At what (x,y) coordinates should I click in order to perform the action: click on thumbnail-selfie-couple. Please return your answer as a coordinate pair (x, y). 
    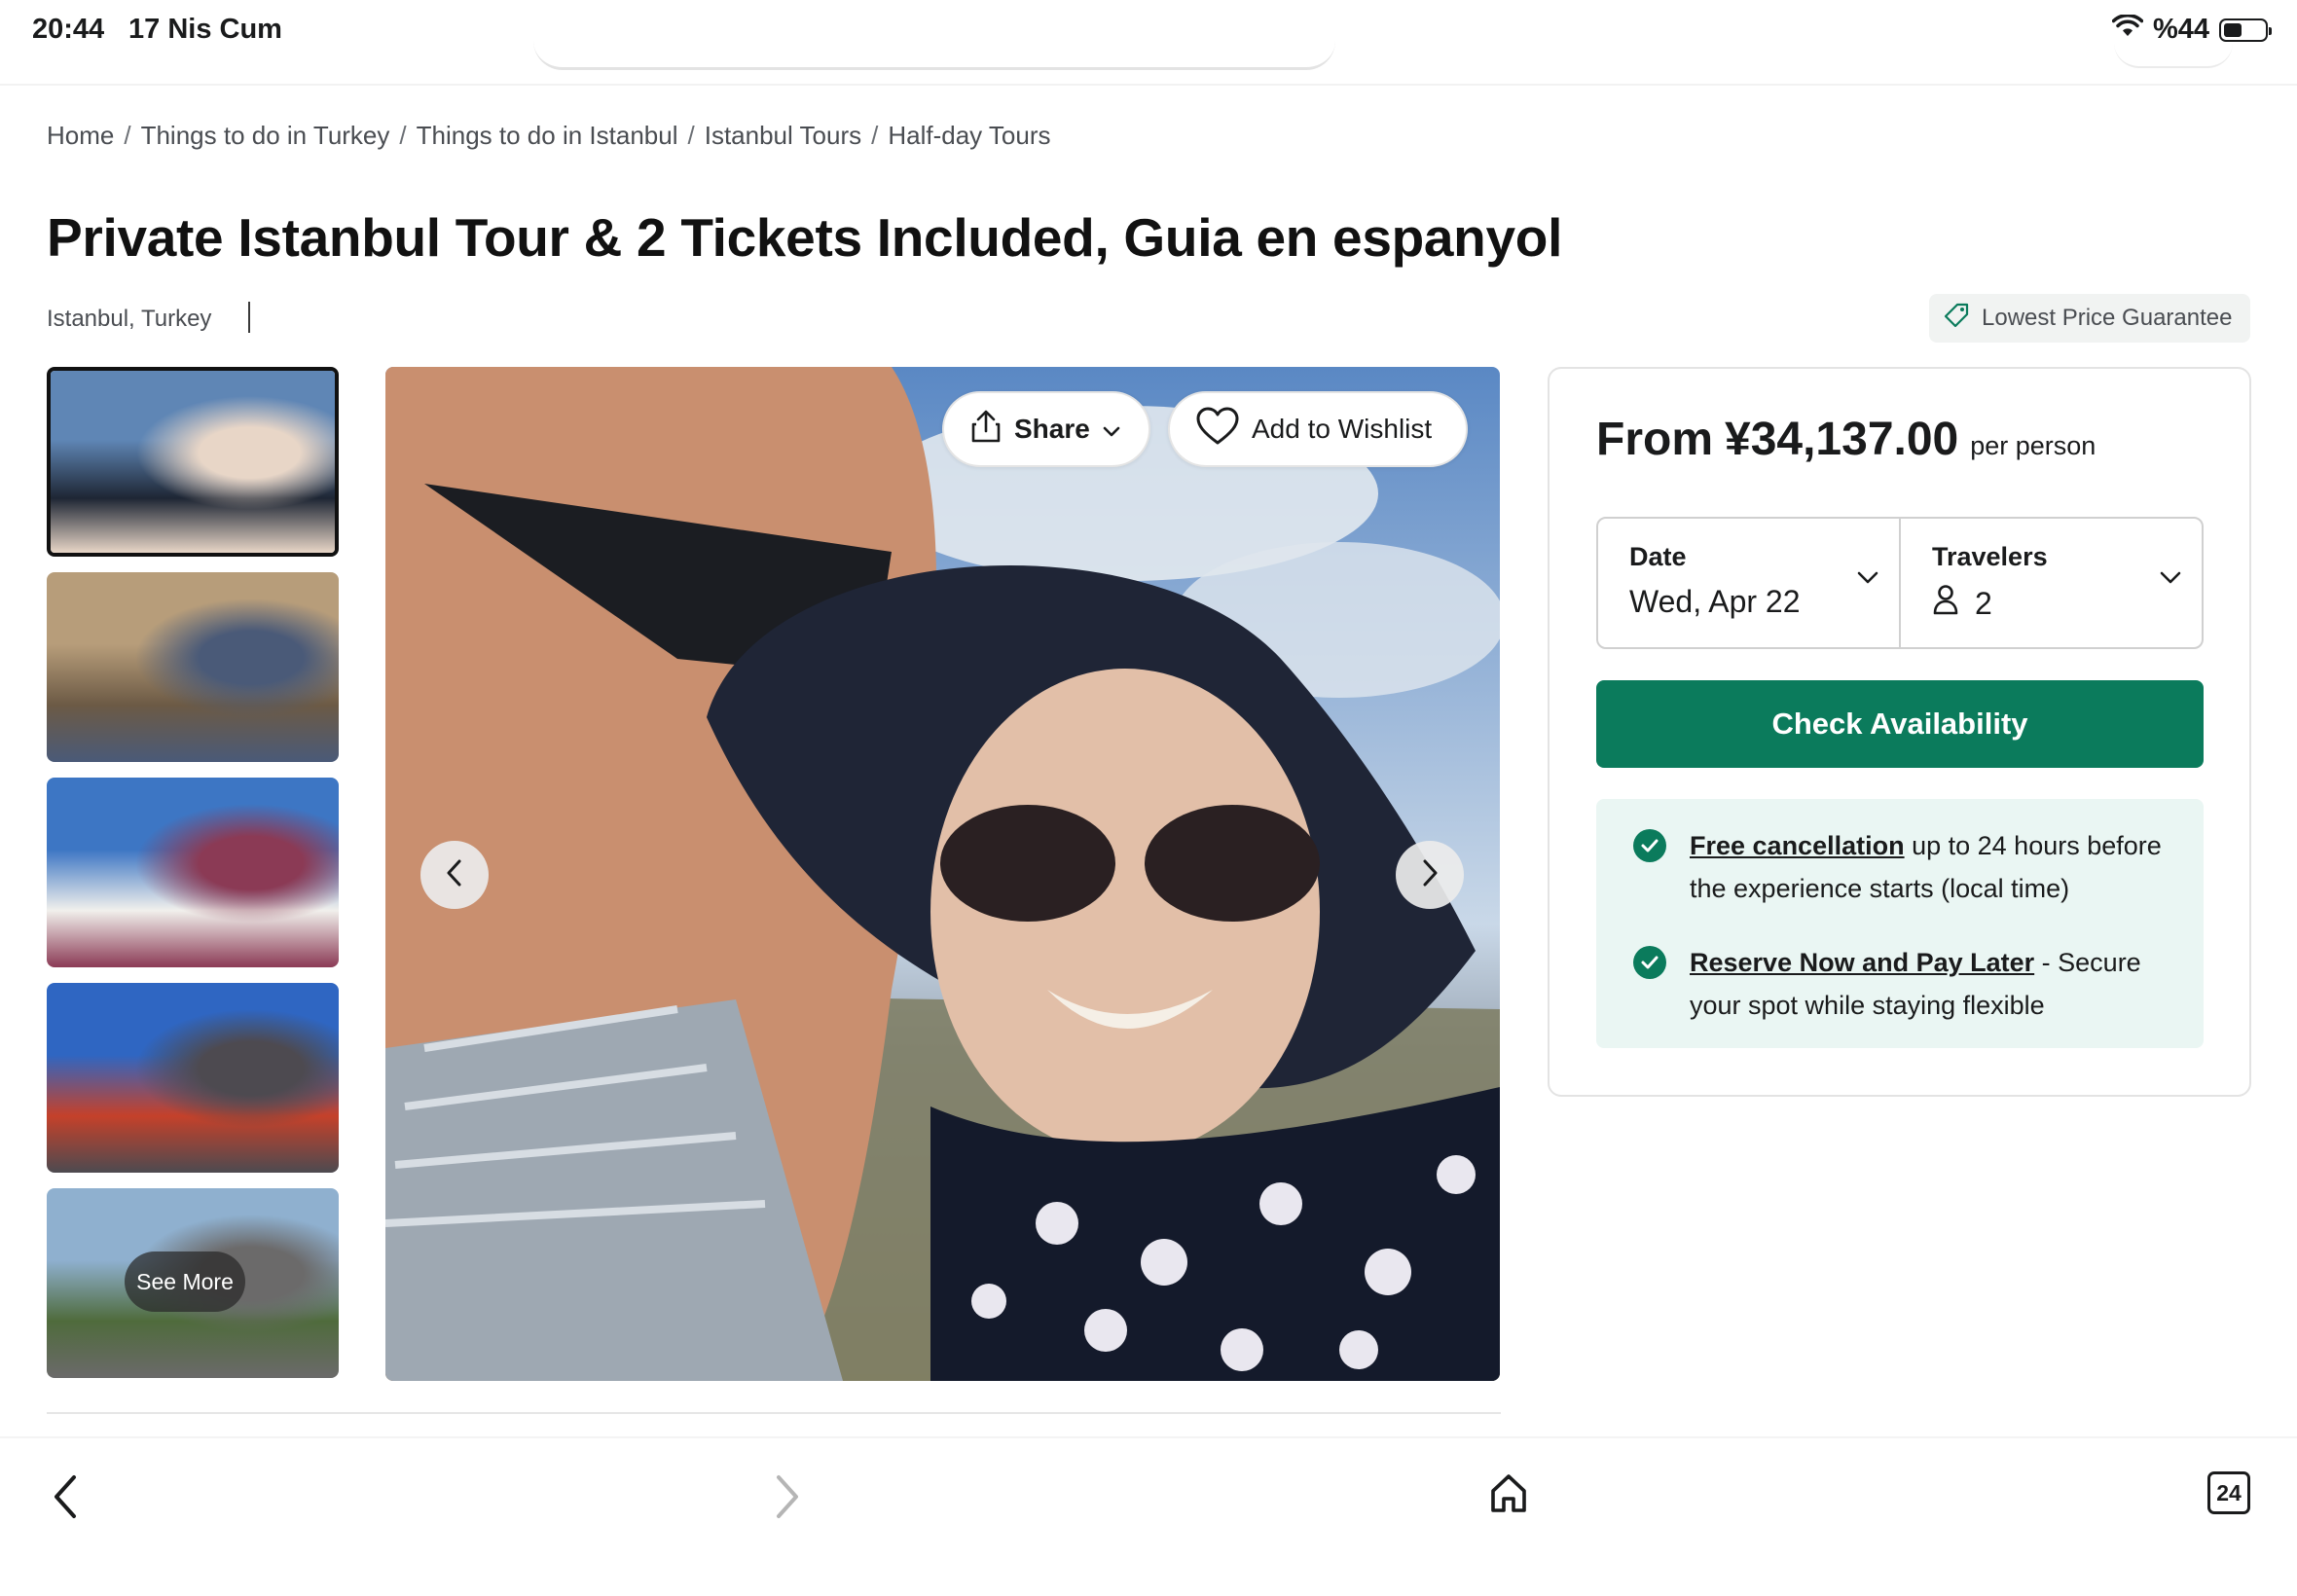
    Looking at the image, I should click on (193, 462).